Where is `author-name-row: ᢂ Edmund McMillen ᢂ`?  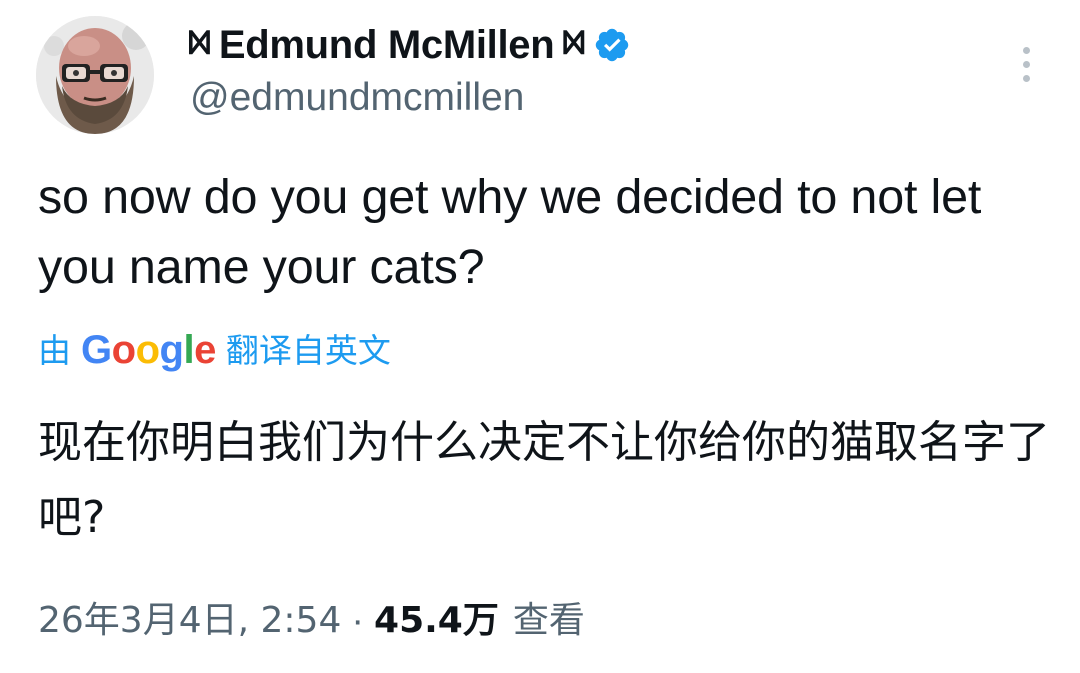 author-name-row: ᢂ Edmund McMillen ᢂ is located at coordinates (409, 45).